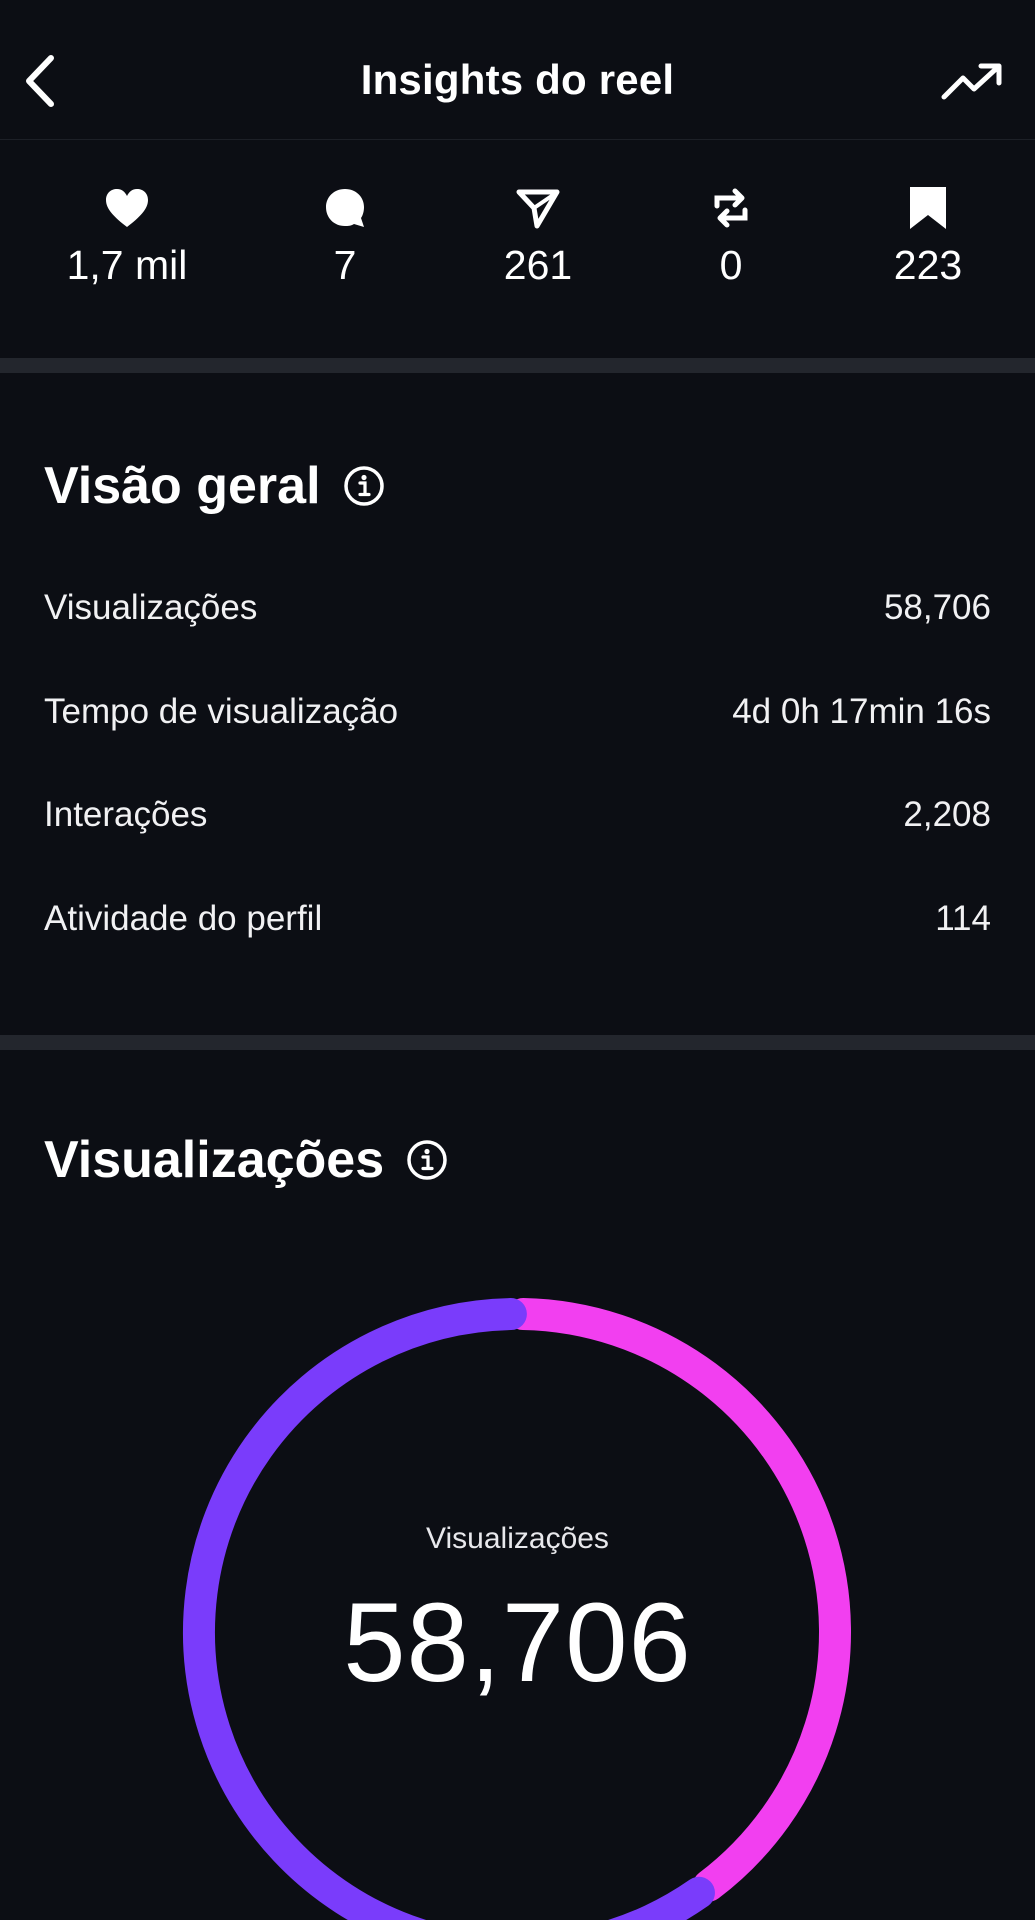 The height and width of the screenshot is (1920, 1035). I want to click on likes-count: 1,7 mil, so click(127, 265).